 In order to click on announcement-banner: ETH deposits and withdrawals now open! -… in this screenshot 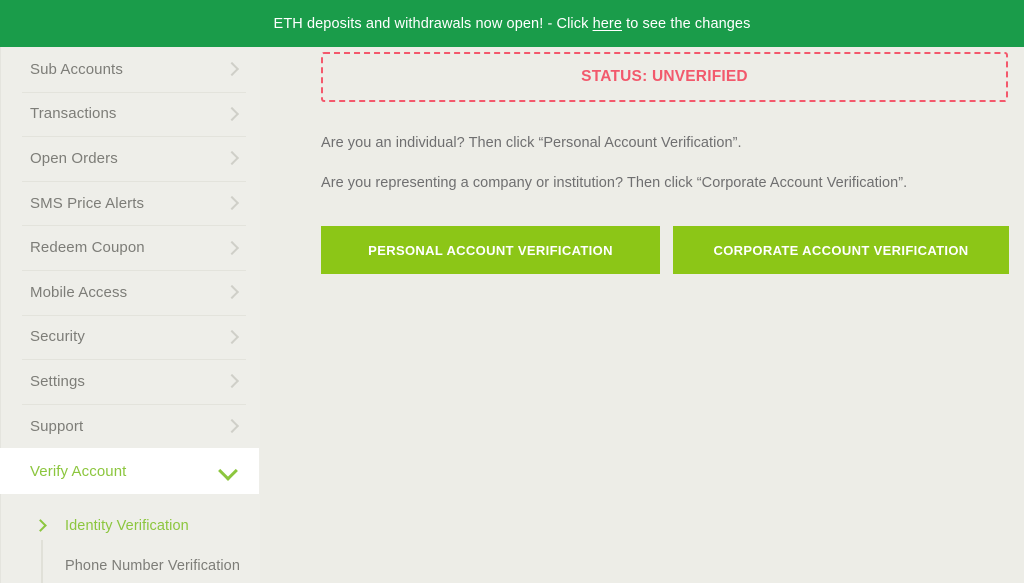, I will do `click(512, 23)`.